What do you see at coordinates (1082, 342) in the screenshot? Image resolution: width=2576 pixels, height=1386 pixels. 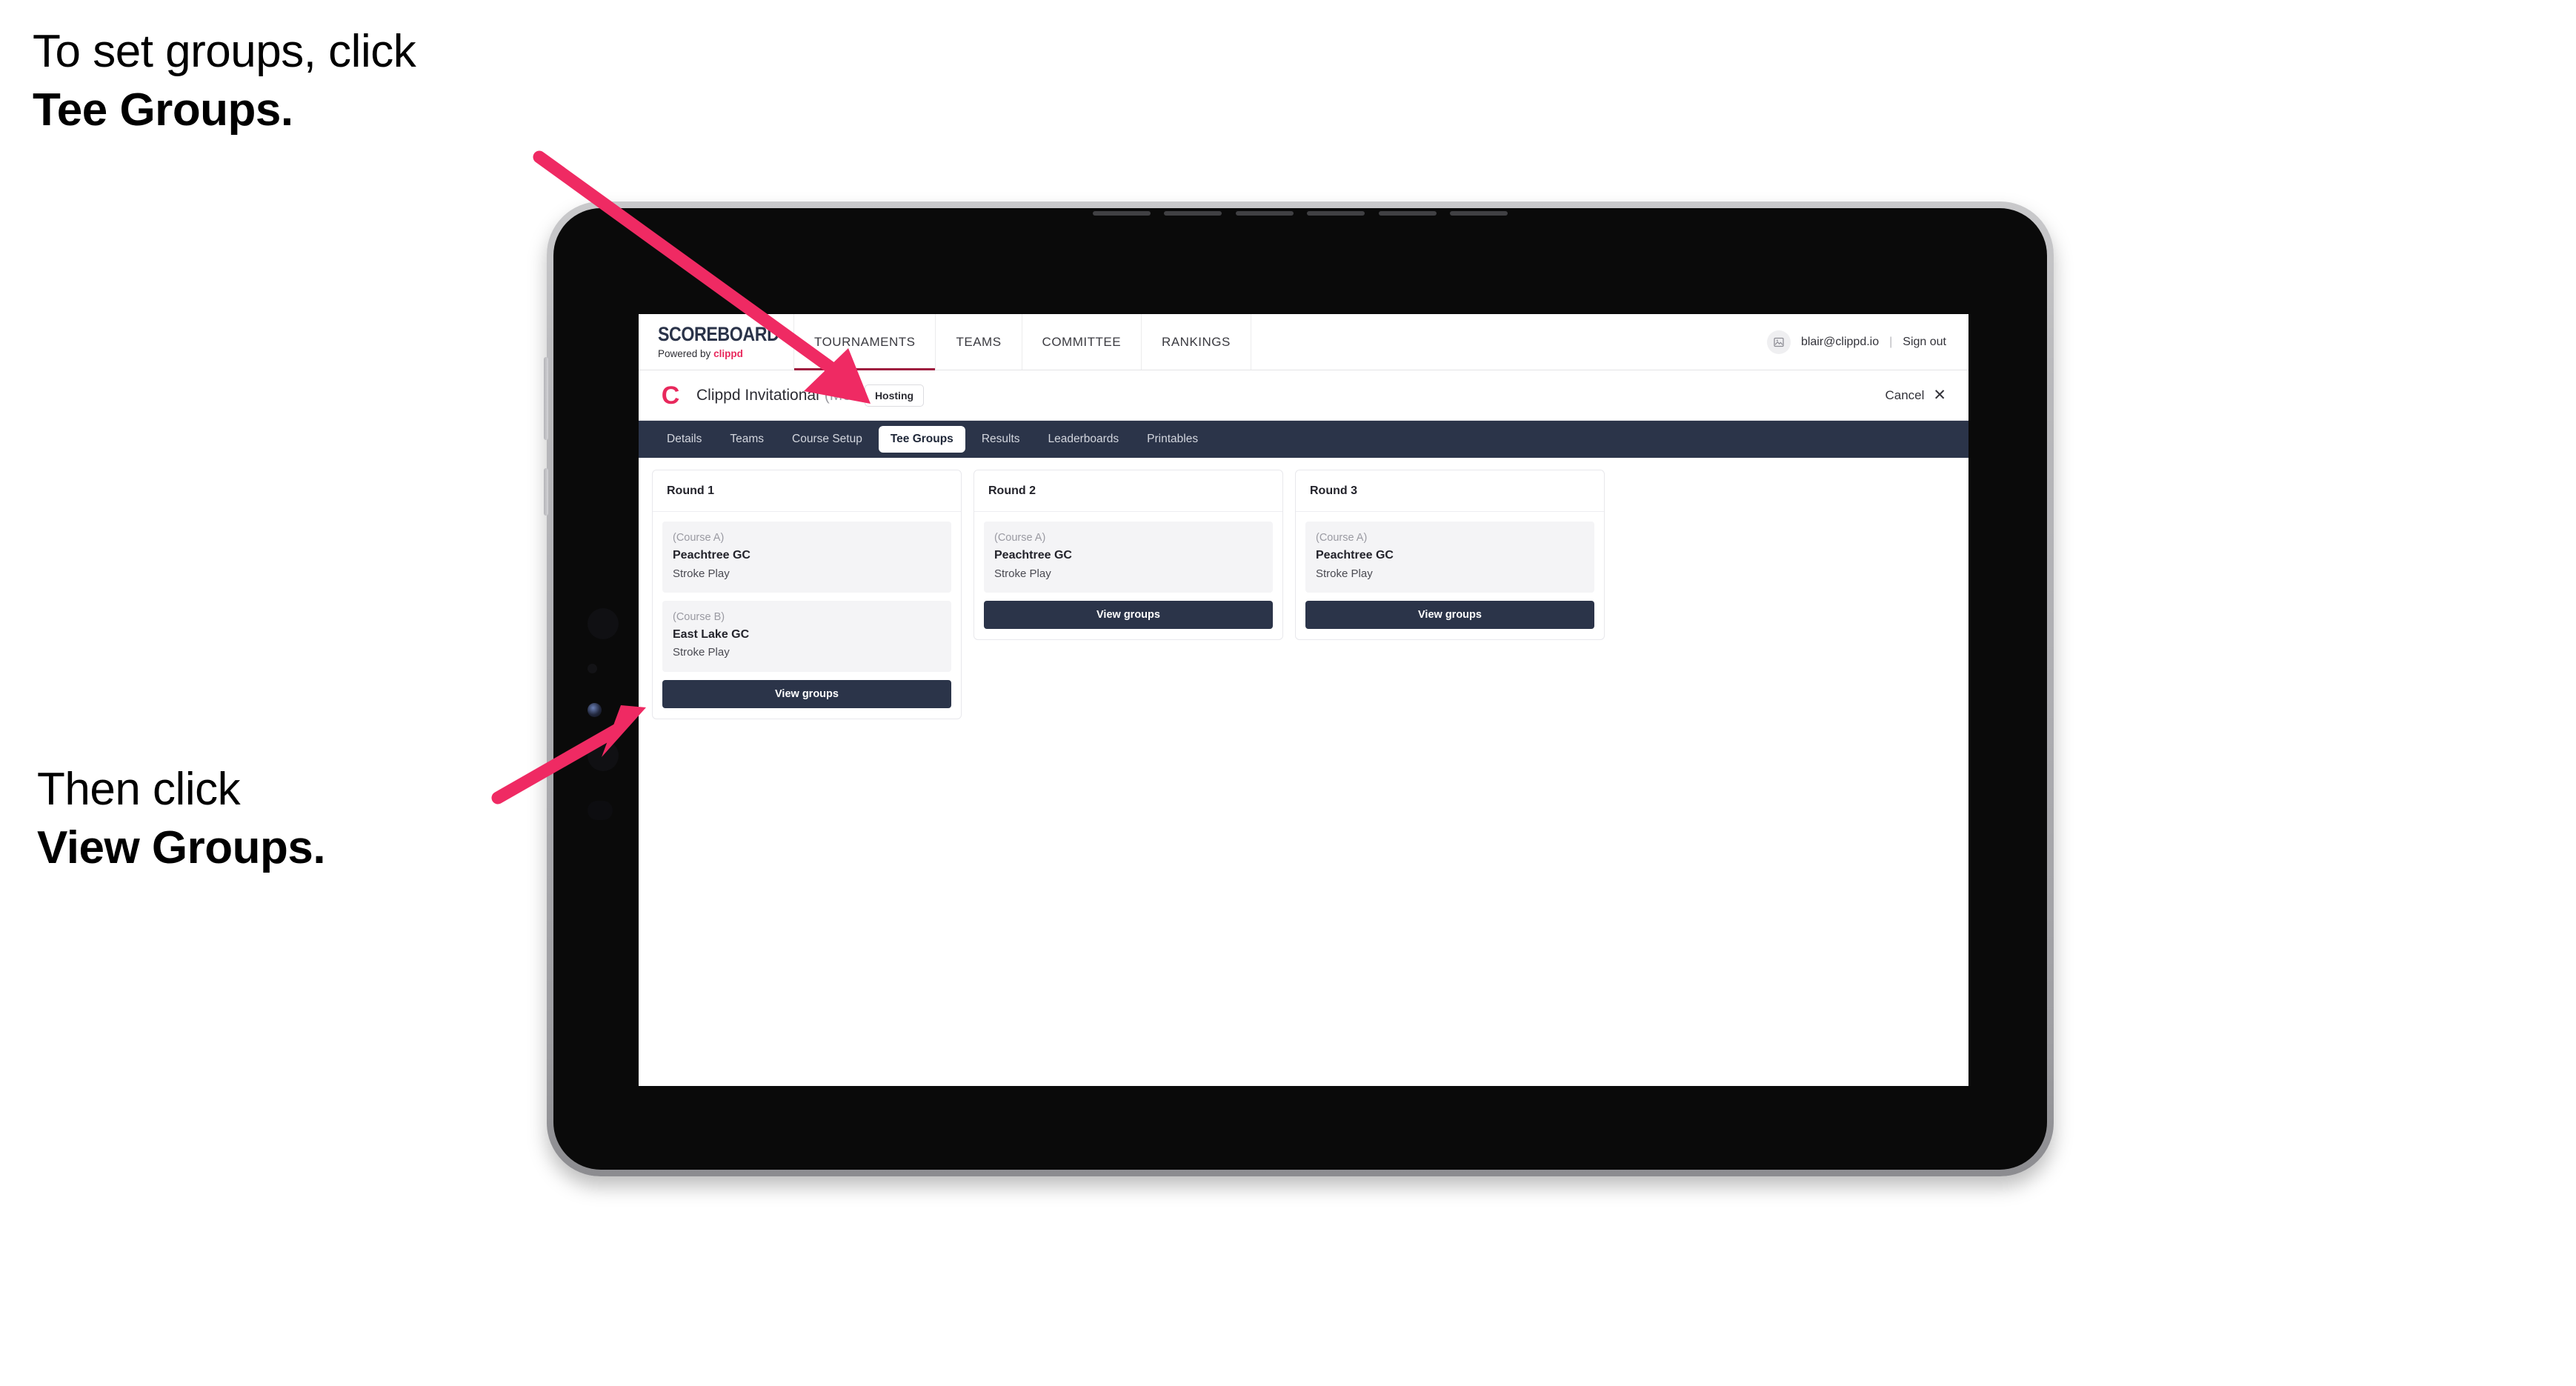 I see `nav-item-committee: COMMITTEE` at bounding box center [1082, 342].